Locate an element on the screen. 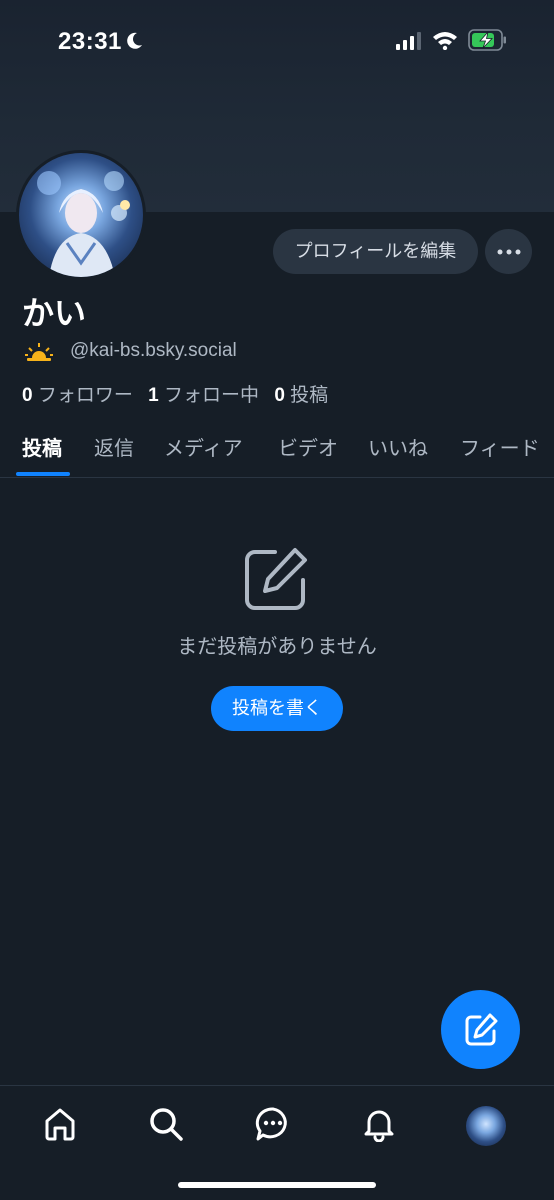  profile-avatar is located at coordinates (81, 215).